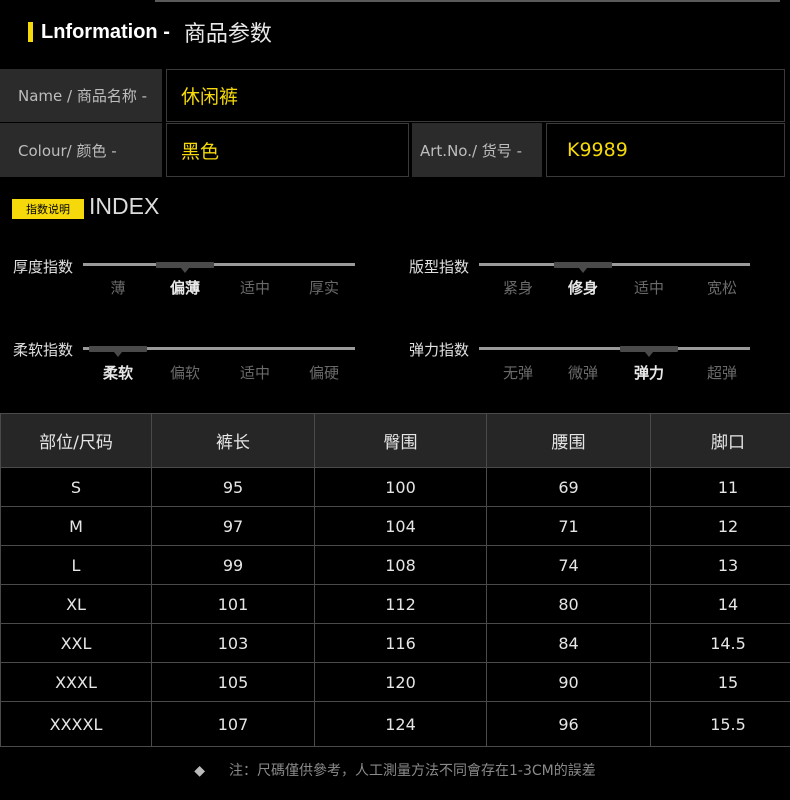 The width and height of the screenshot is (790, 800). I want to click on size-note: ◆ 注：尺碼僅供參考，人工測量方法不同會存在1-3CM的誤差, so click(395, 770).